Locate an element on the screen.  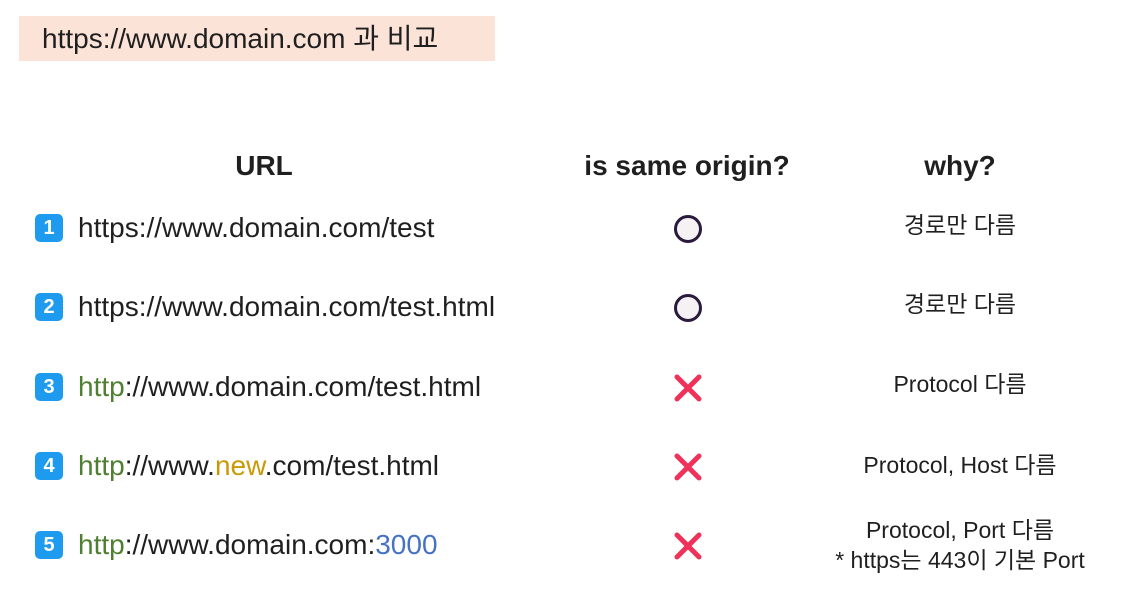
row-url: http://www.domain.com/test.html is located at coordinates (279, 387).